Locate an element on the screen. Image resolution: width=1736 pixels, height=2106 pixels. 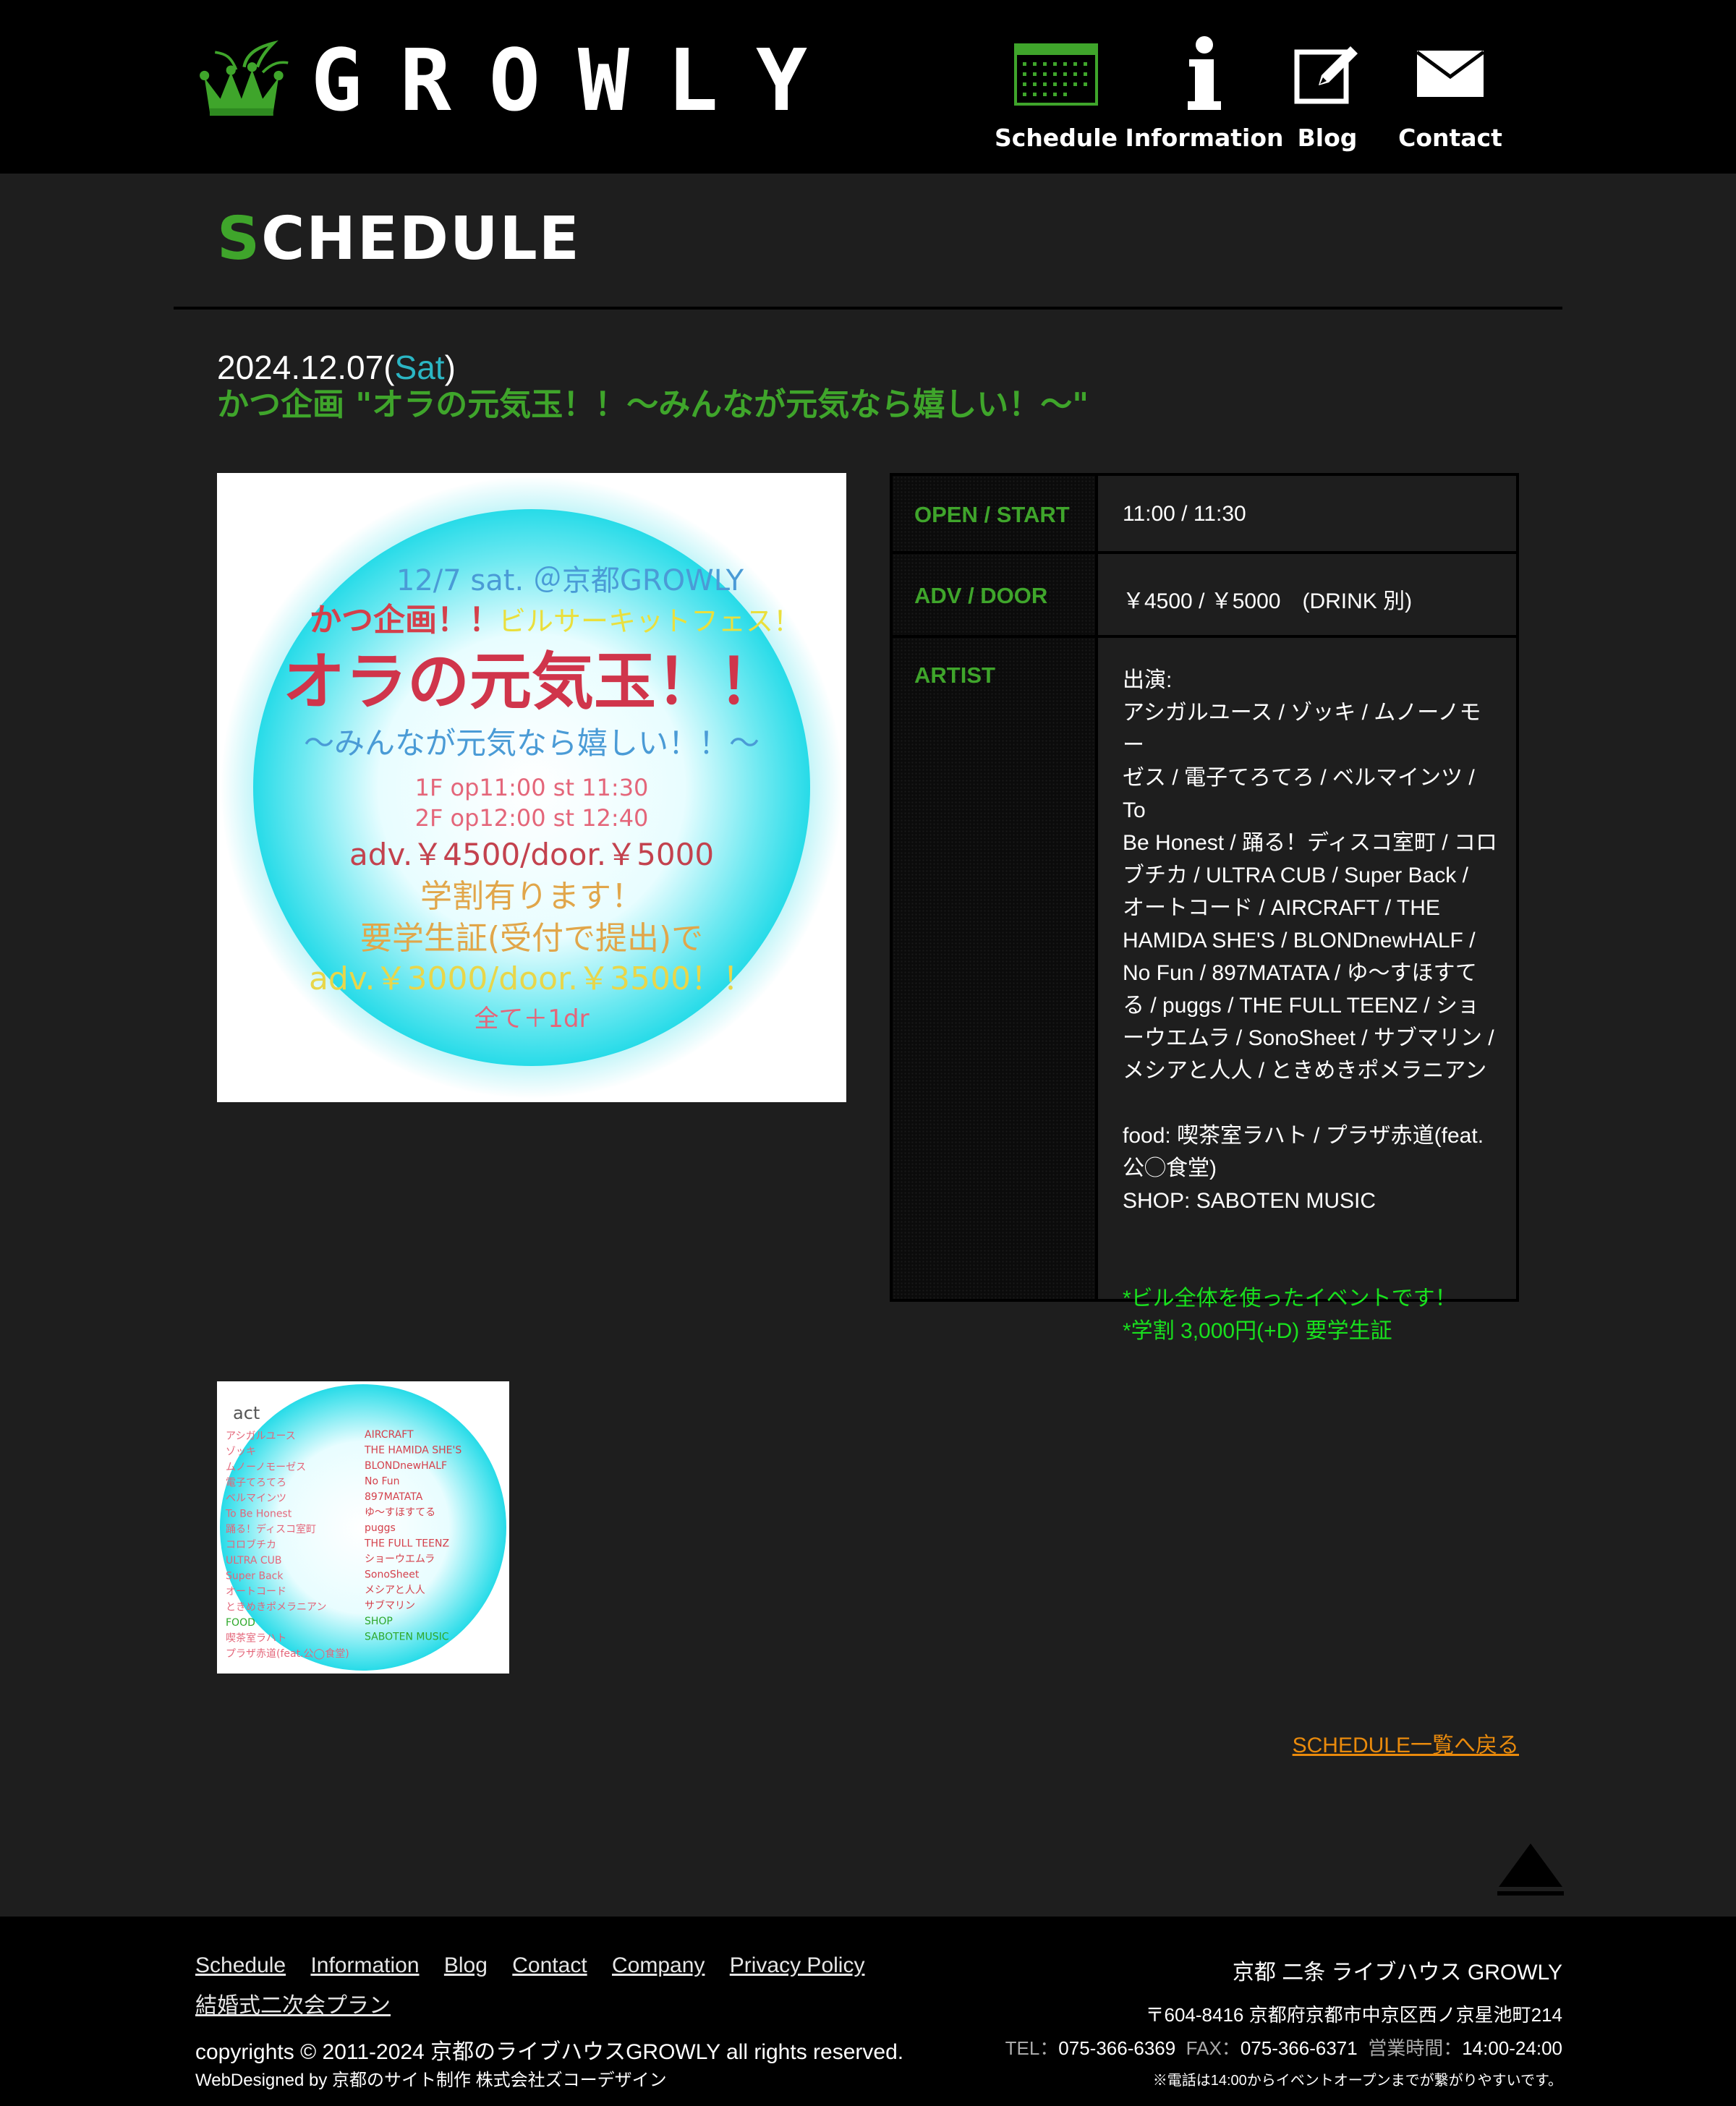
flyer-line3: オラの元気玉！！ is located at coordinates (531, 682).